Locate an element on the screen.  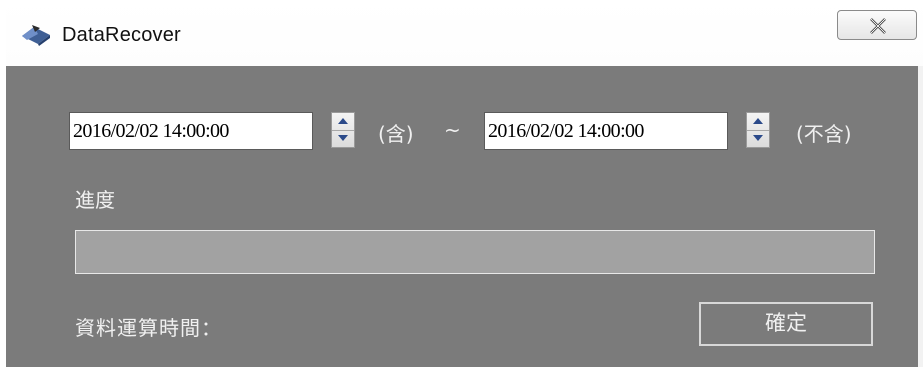
window-frame-edge is located at coordinates (920, 216).